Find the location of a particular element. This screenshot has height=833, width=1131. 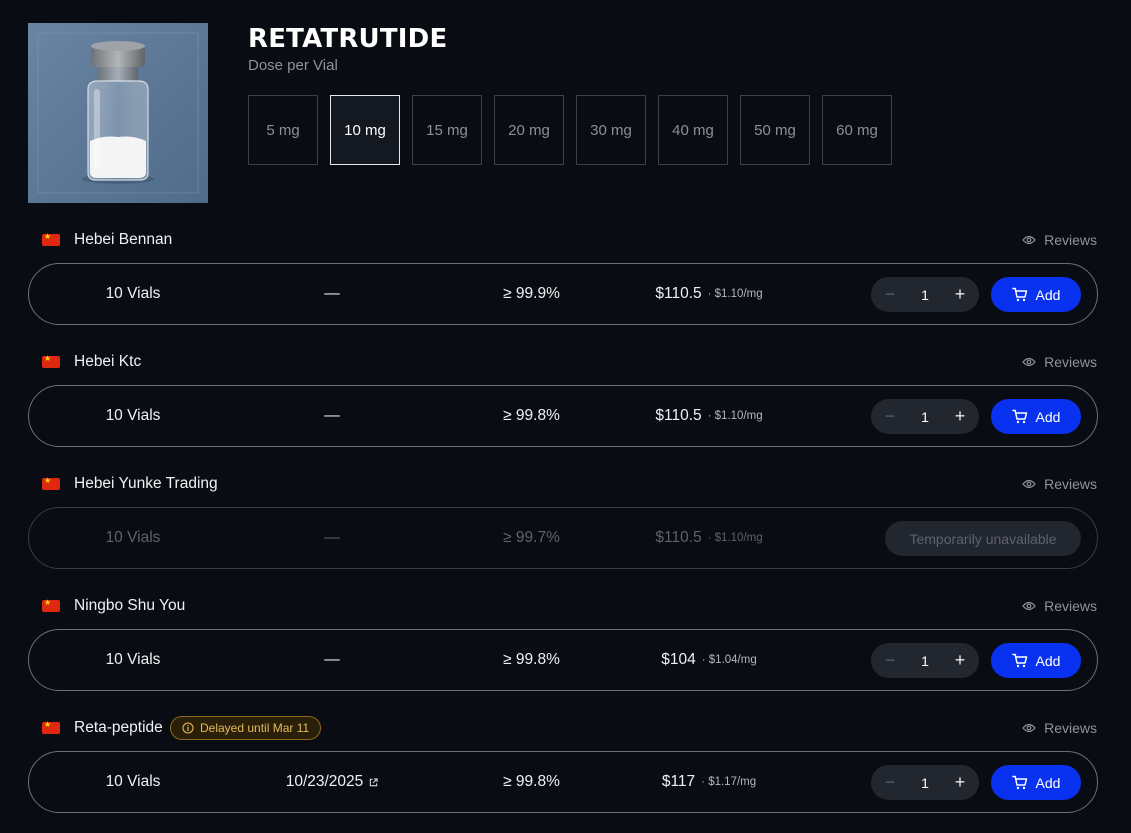

vendor-header: Ningbo Shu You Reviews is located at coordinates (568, 606).